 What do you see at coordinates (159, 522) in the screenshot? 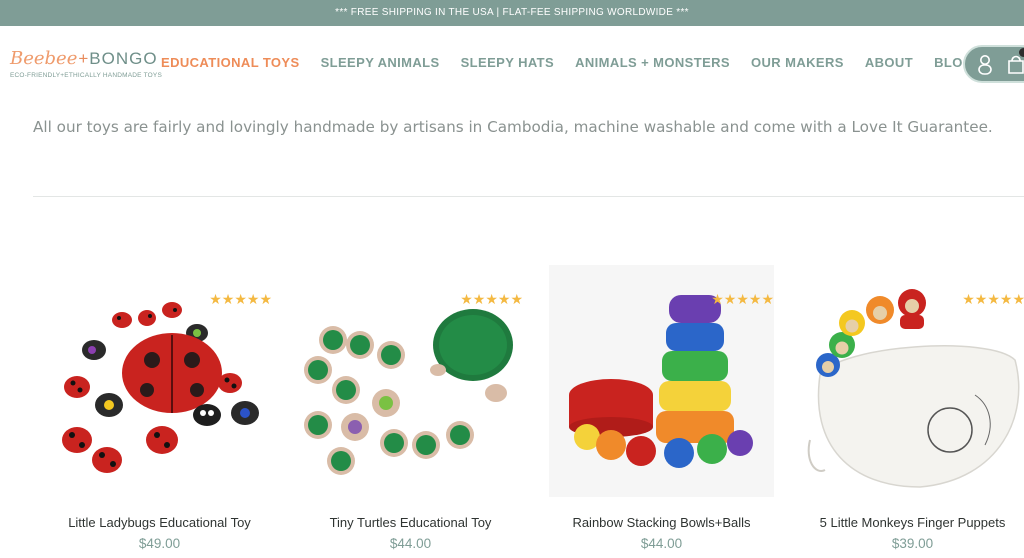
I see `product-name: Little Ladybugs Educational Toy` at bounding box center [159, 522].